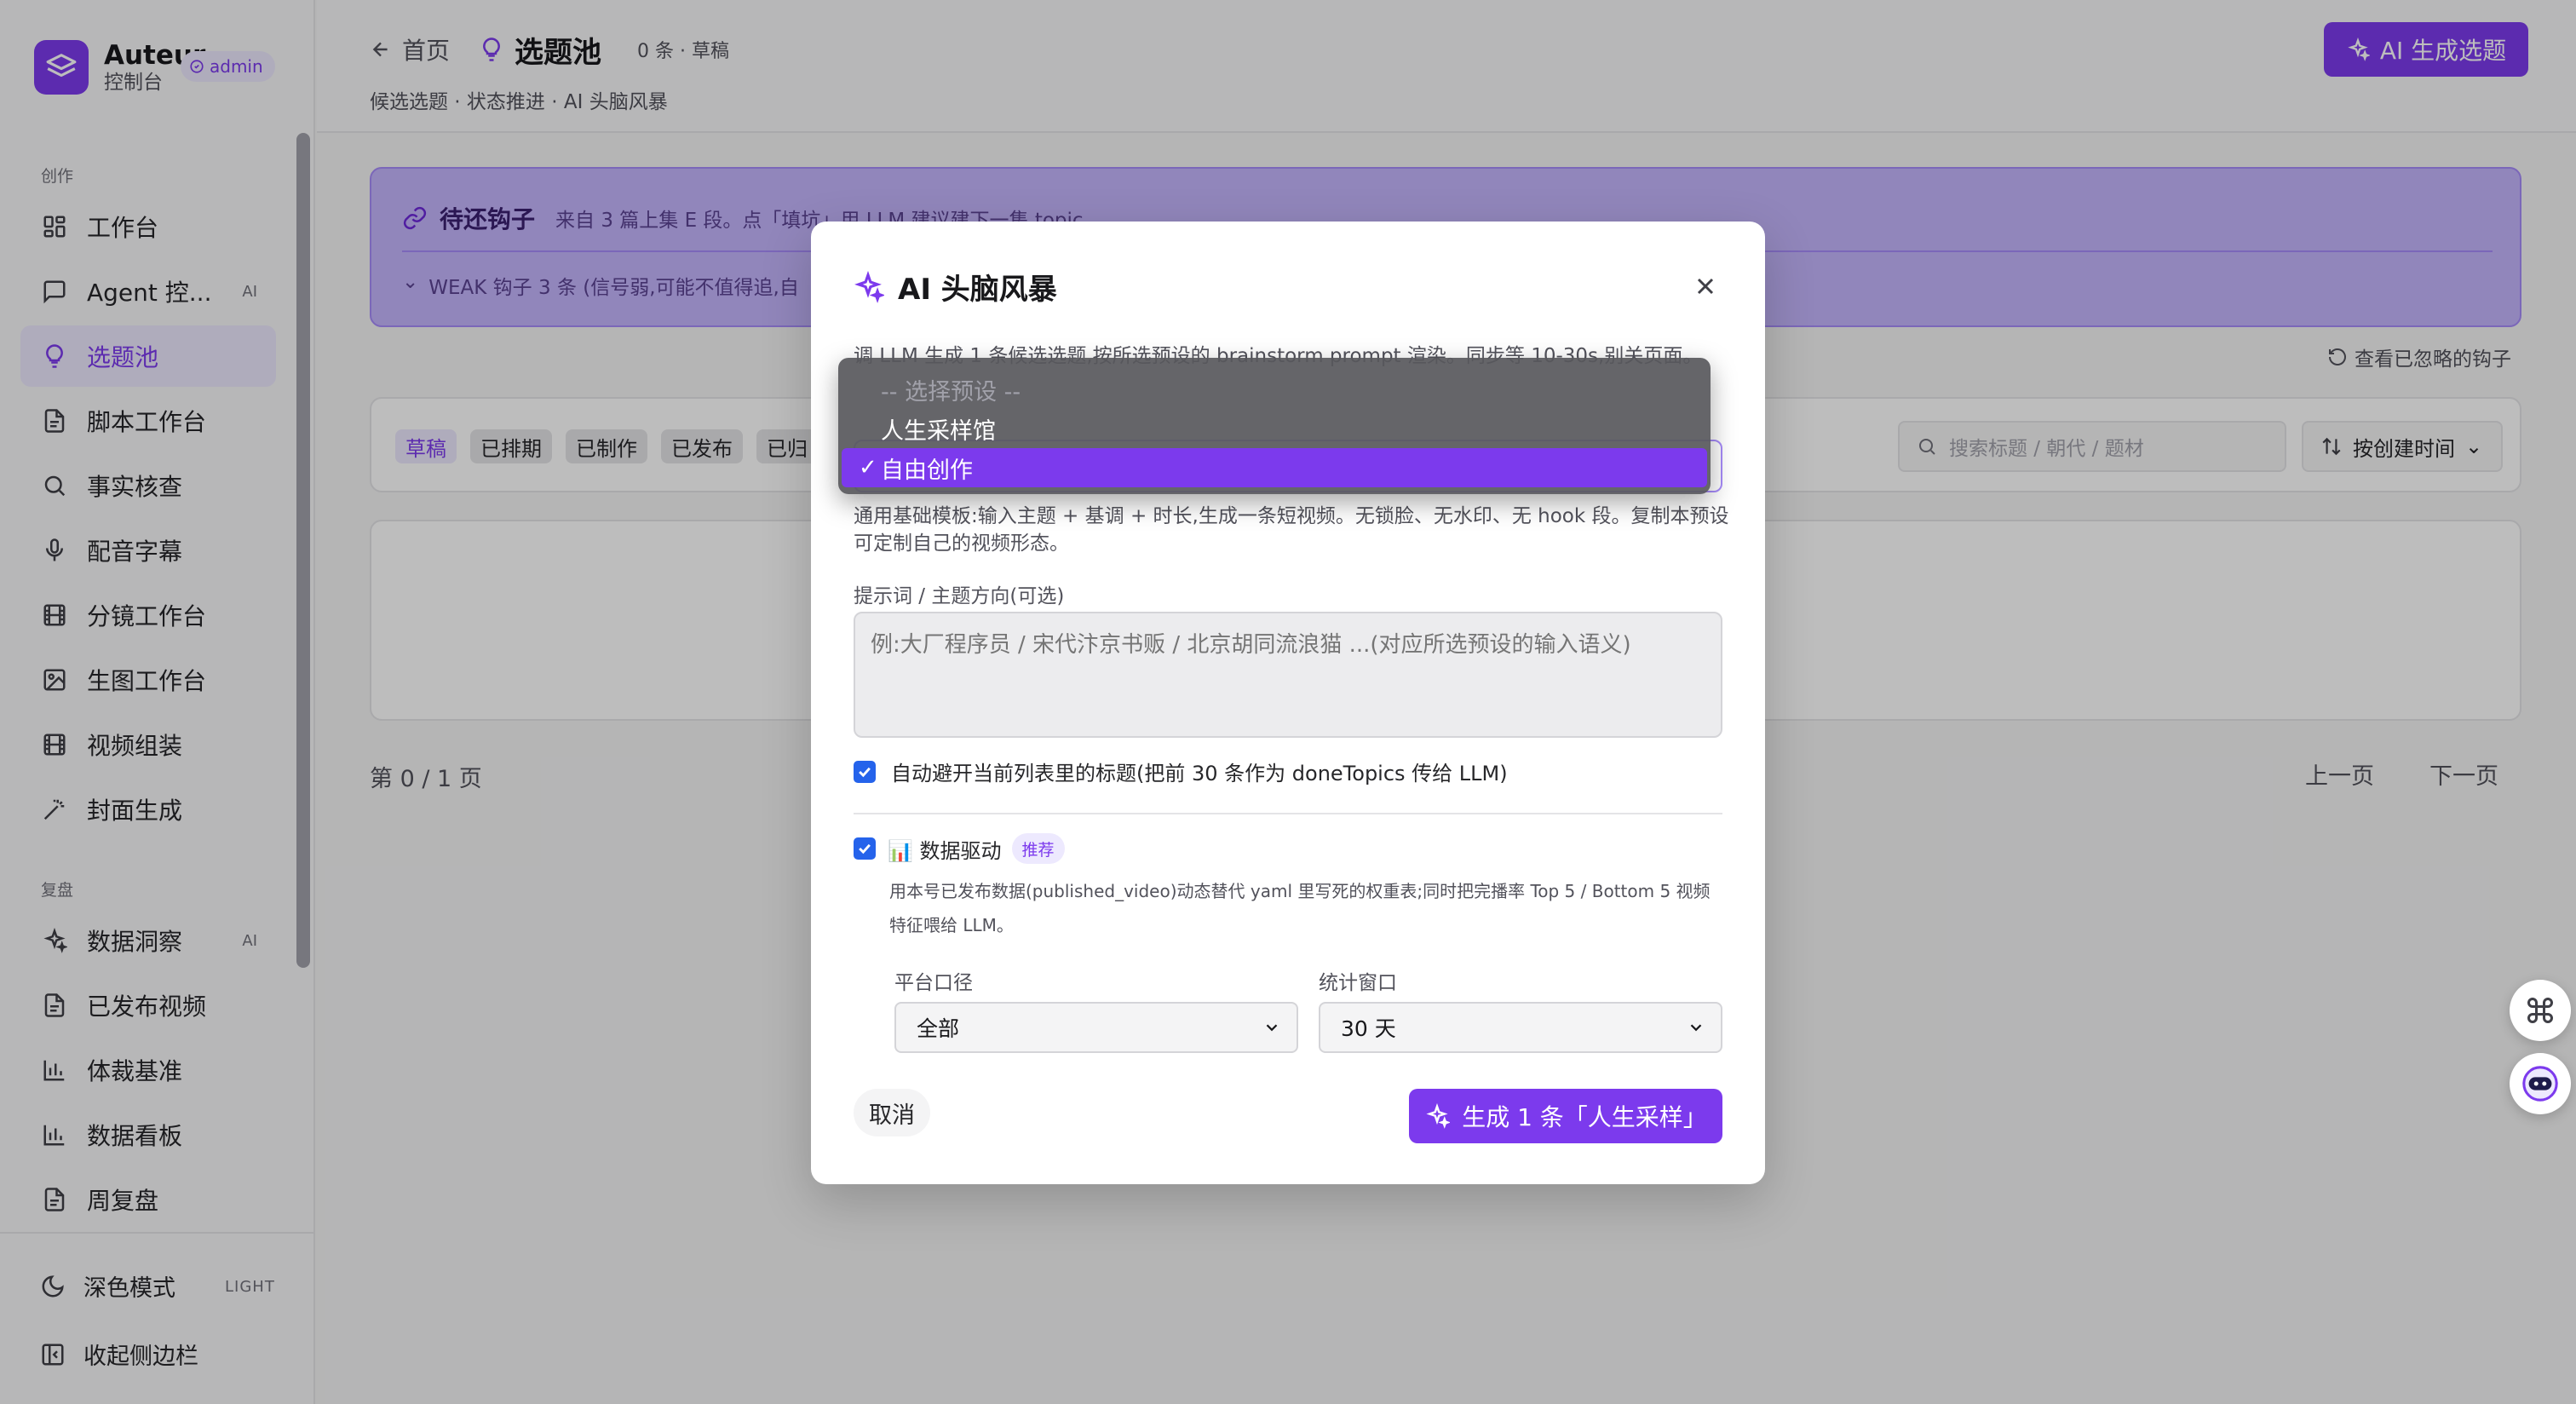 The width and height of the screenshot is (2576, 1404). What do you see at coordinates (1288, 675) in the screenshot?
I see `prompt-textarea` at bounding box center [1288, 675].